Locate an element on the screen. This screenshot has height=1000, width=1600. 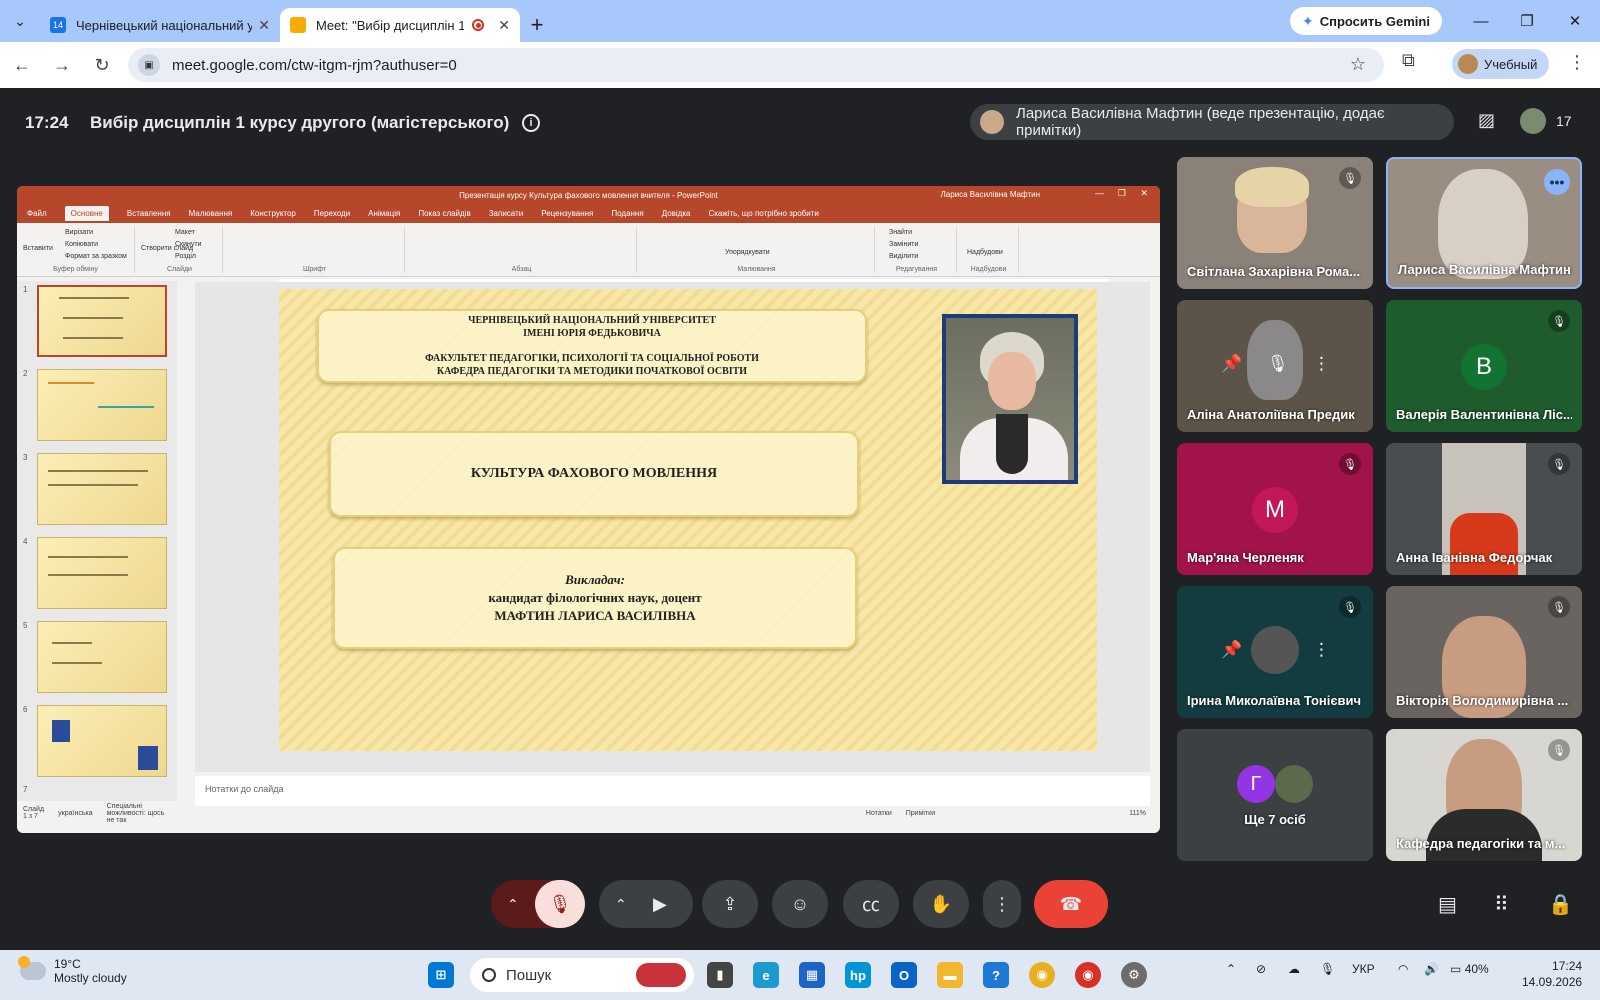
participant-tile-more: Г Ще 7 осіб is located at coordinates (1275, 795).